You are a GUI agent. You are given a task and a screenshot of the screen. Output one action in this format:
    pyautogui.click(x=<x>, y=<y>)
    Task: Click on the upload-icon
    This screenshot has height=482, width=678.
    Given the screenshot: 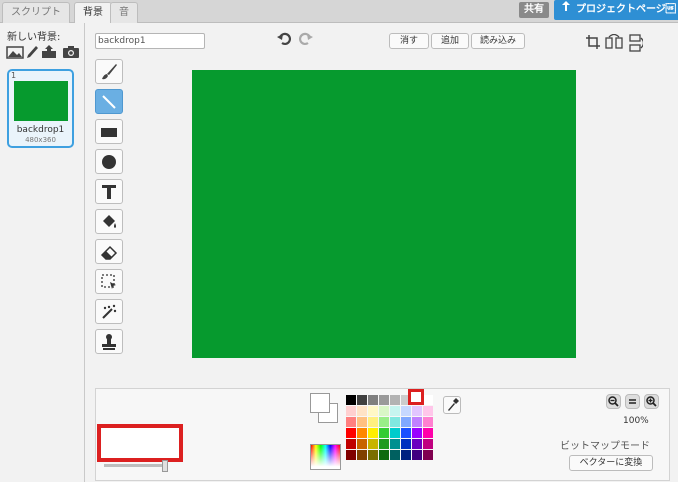 What is the action you would take?
    pyautogui.click(x=50, y=52)
    